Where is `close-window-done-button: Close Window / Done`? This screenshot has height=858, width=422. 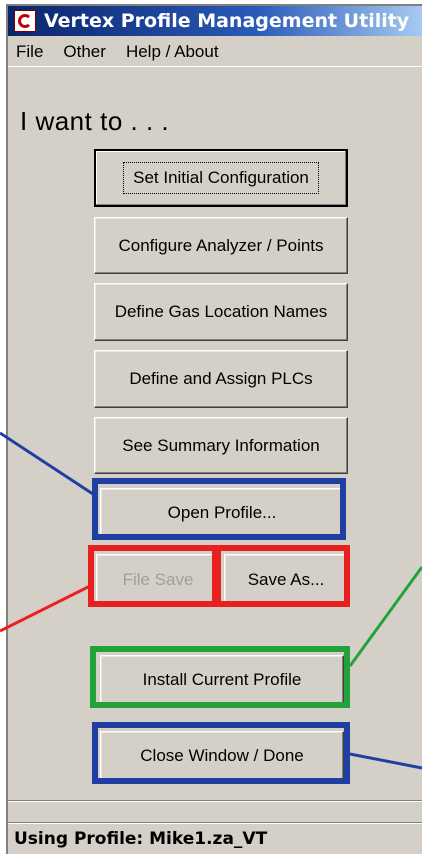
close-window-done-button: Close Window / Done is located at coordinates (222, 756).